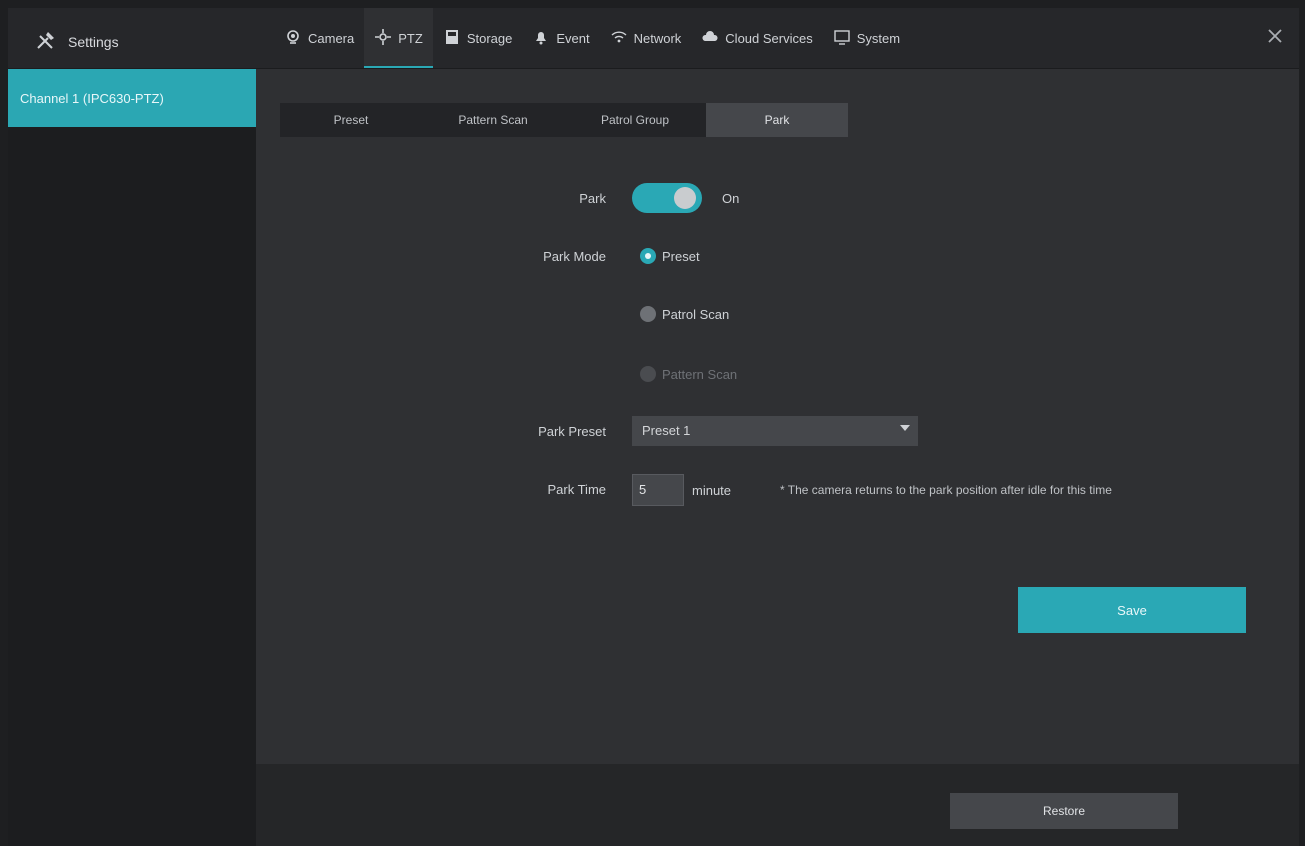 This screenshot has width=1305, height=846. I want to click on park-mode-row-3: Pattern Scan, so click(777, 374).